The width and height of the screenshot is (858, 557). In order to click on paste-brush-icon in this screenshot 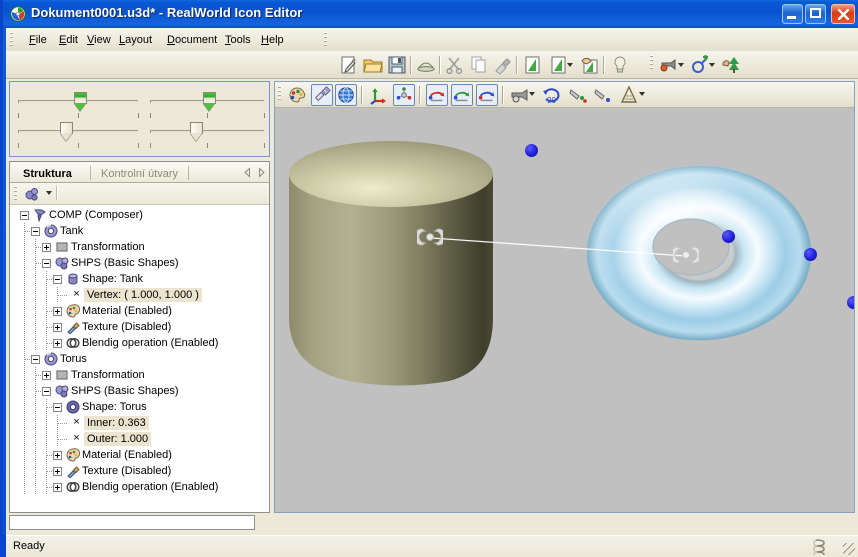, I will do `click(503, 65)`.